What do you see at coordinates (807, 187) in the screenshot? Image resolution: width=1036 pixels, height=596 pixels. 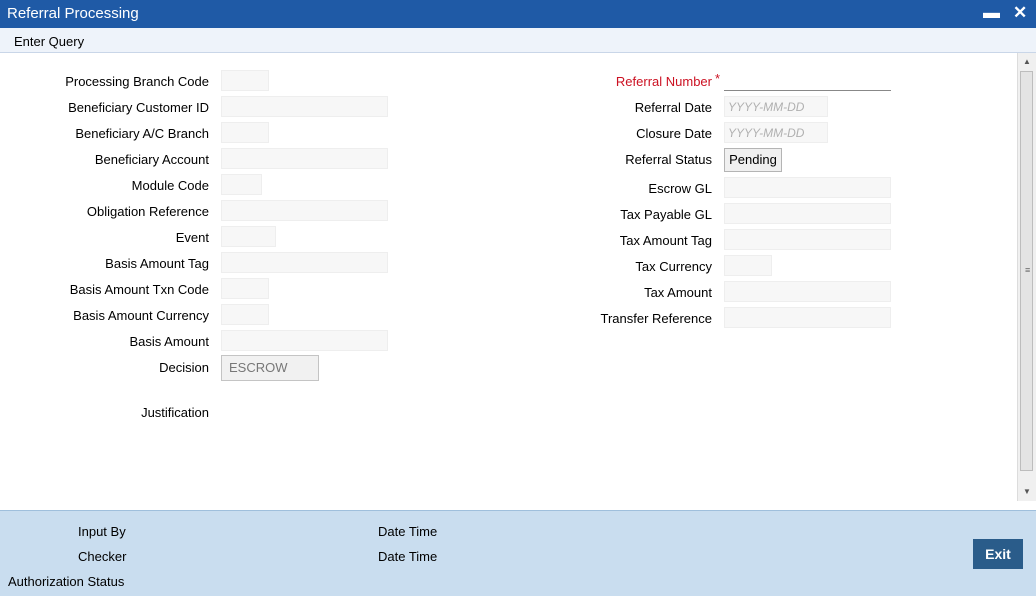 I see `escrow-gl-input` at bounding box center [807, 187].